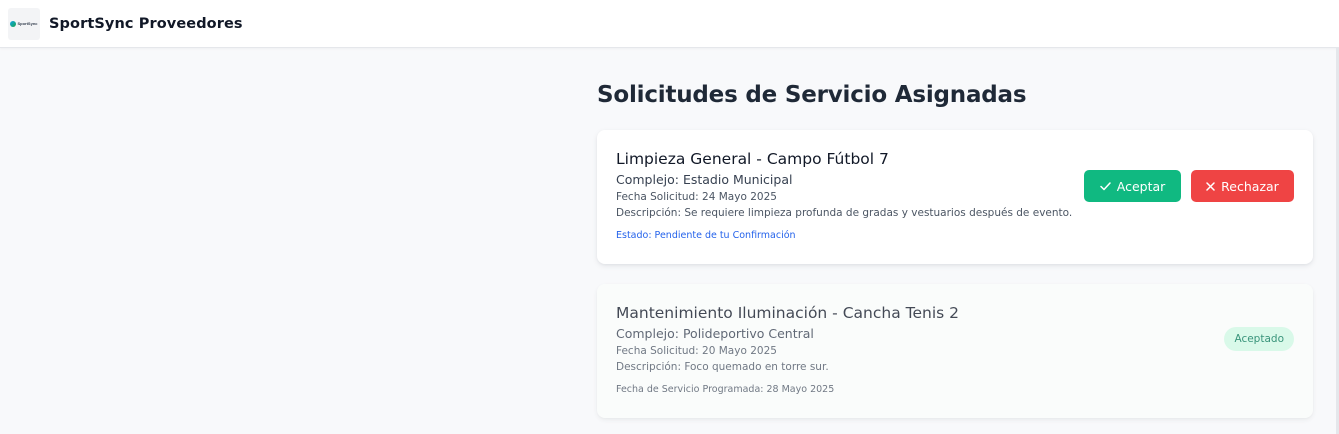 The image size is (1339, 434). What do you see at coordinates (1189, 186) in the screenshot?
I see `request-actions: Aceptar Rechazar` at bounding box center [1189, 186].